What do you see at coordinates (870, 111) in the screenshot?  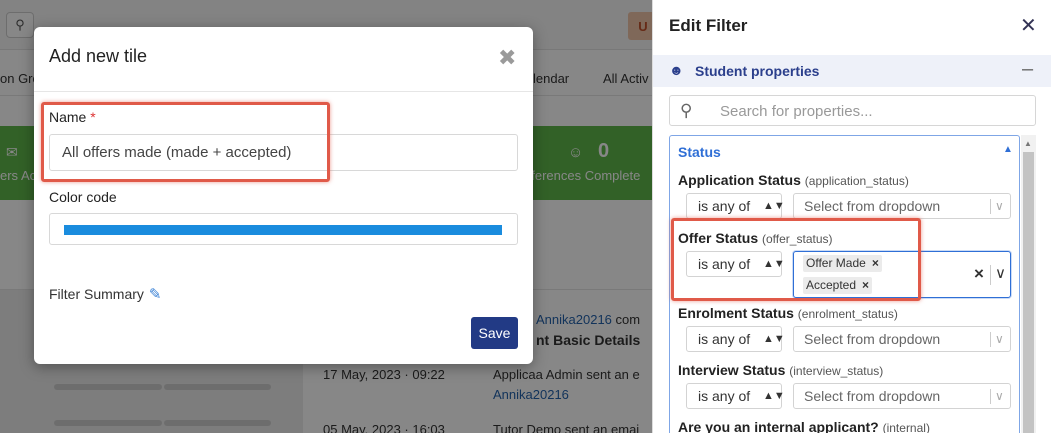 I see `search-input` at bounding box center [870, 111].